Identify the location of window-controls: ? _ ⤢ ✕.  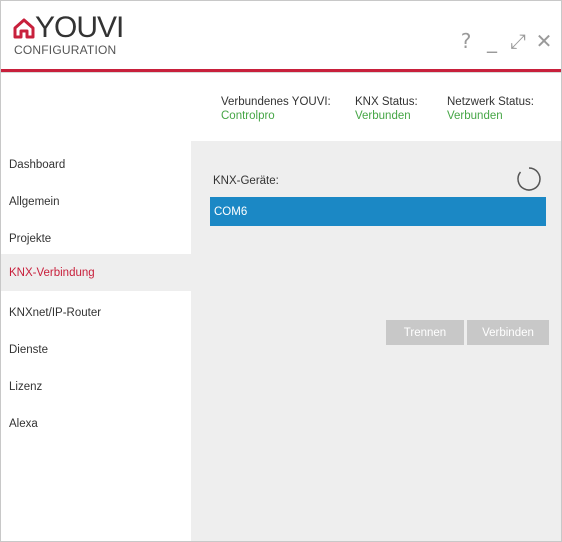
(505, 41).